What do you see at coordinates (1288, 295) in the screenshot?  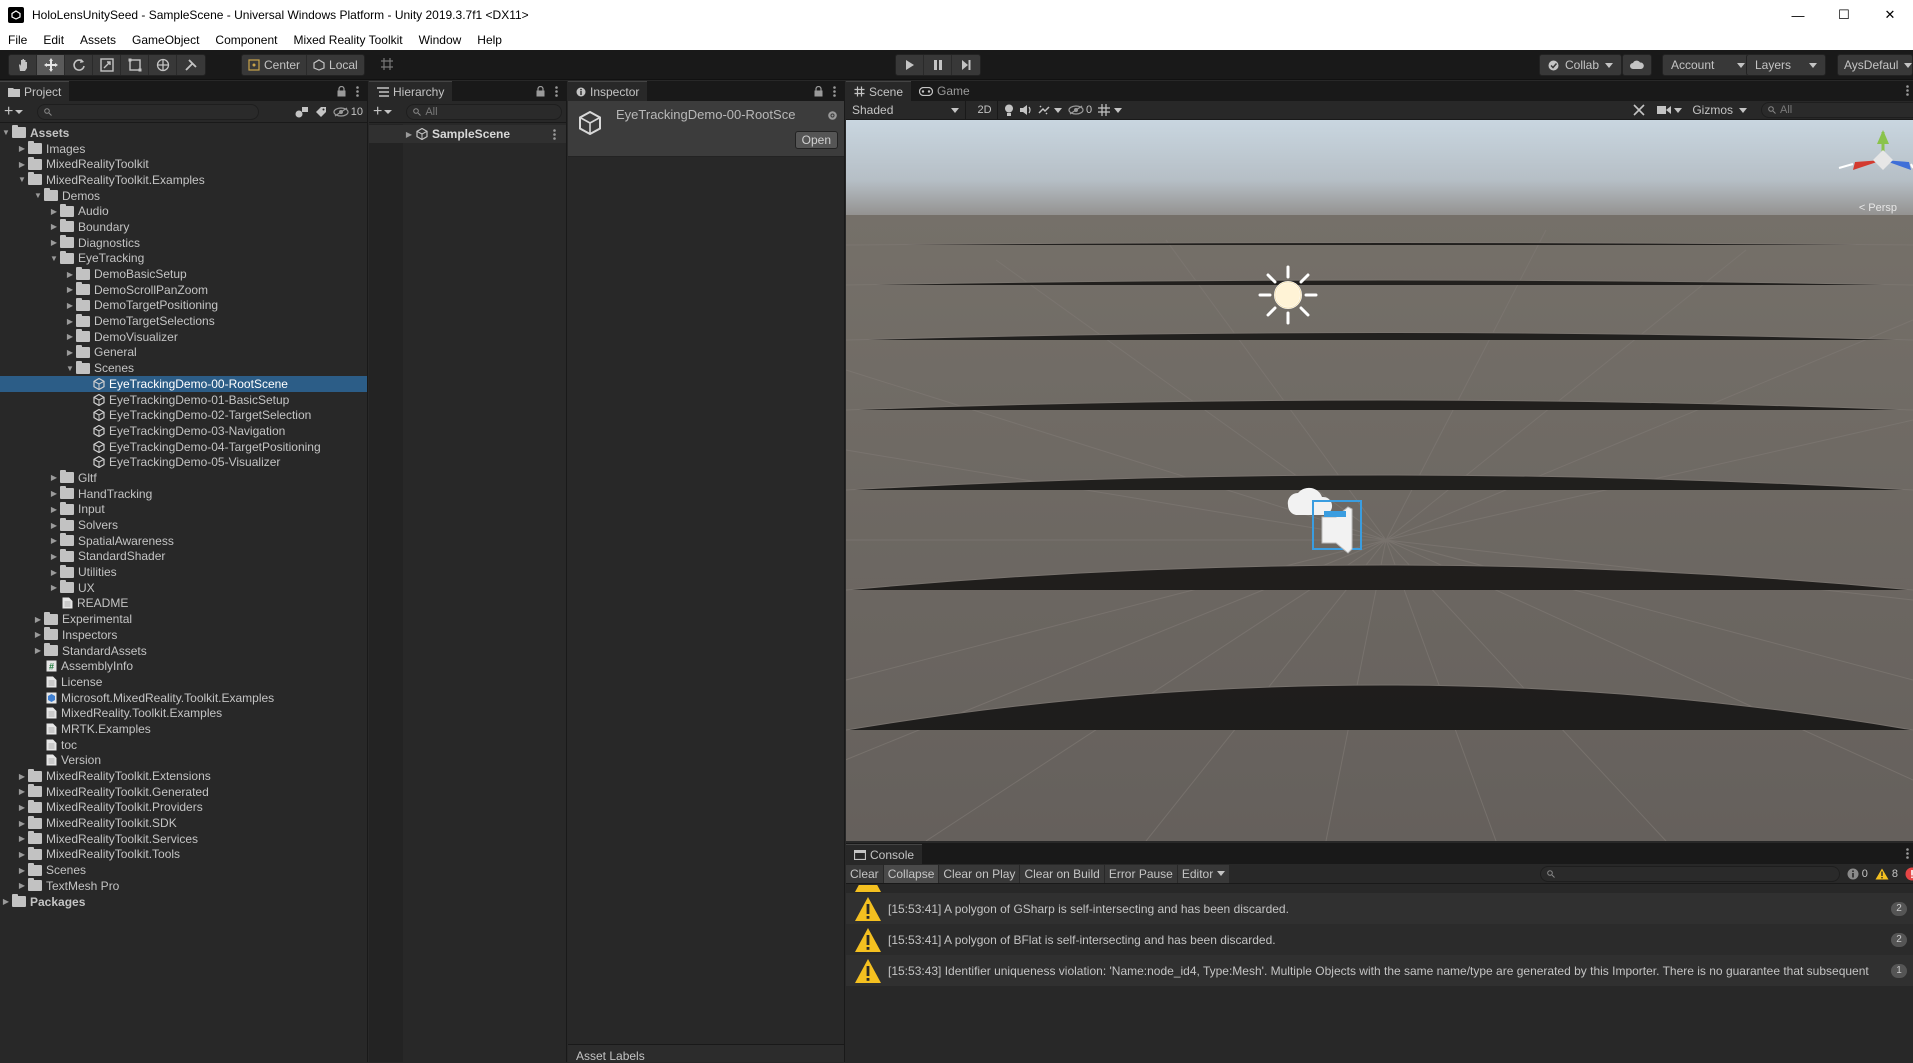 I see `directional-light-icon` at bounding box center [1288, 295].